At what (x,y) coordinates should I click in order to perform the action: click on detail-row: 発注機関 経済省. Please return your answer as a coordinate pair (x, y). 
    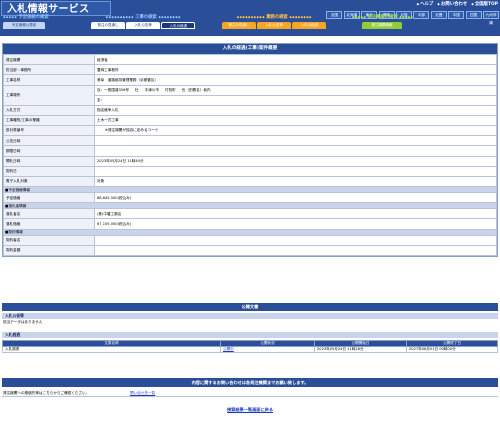
    Looking at the image, I should click on (250, 59).